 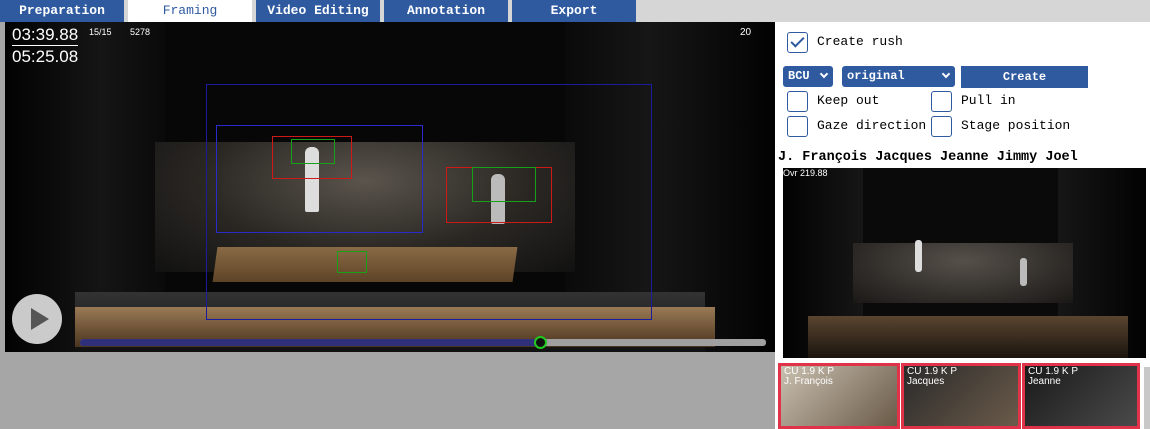 I want to click on thumbnail-name: J. François, so click(x=808, y=381).